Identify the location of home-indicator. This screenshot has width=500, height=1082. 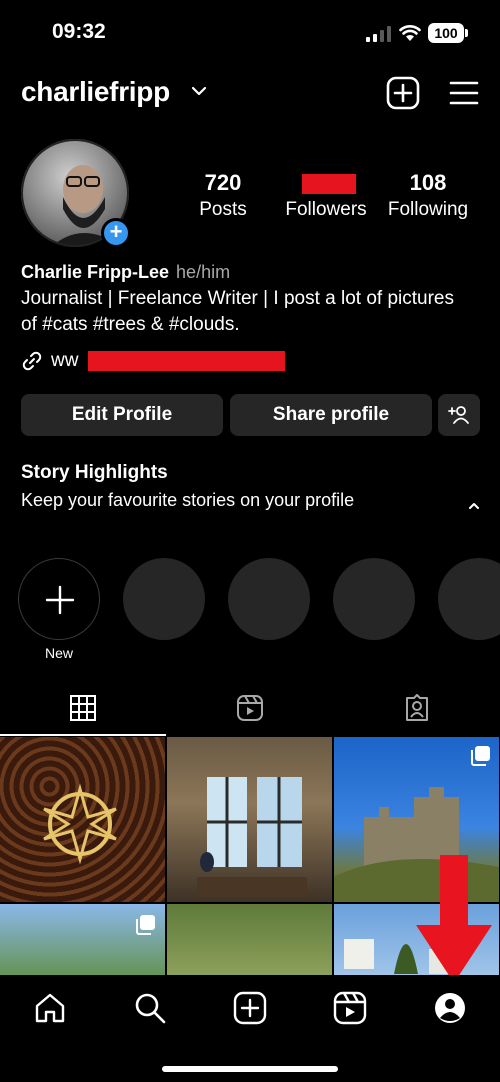
(250, 1069).